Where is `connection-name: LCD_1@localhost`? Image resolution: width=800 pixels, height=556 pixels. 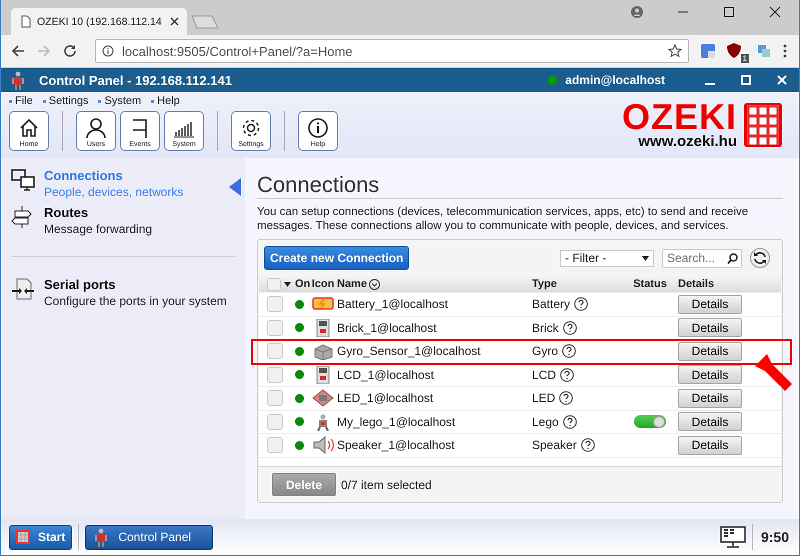 connection-name: LCD_1@localhost is located at coordinates (385, 375).